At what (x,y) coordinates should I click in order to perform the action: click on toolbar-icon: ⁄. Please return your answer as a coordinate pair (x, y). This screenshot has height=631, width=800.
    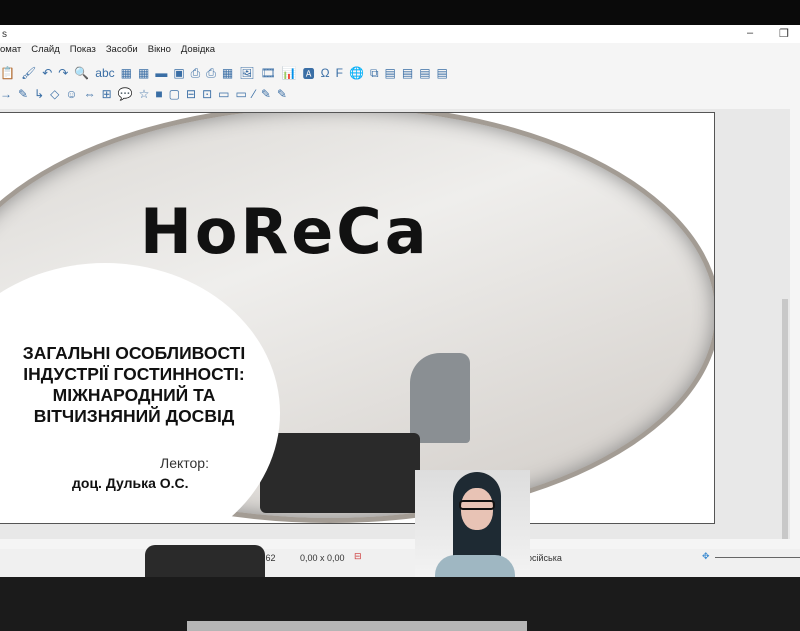
    Looking at the image, I should click on (254, 94).